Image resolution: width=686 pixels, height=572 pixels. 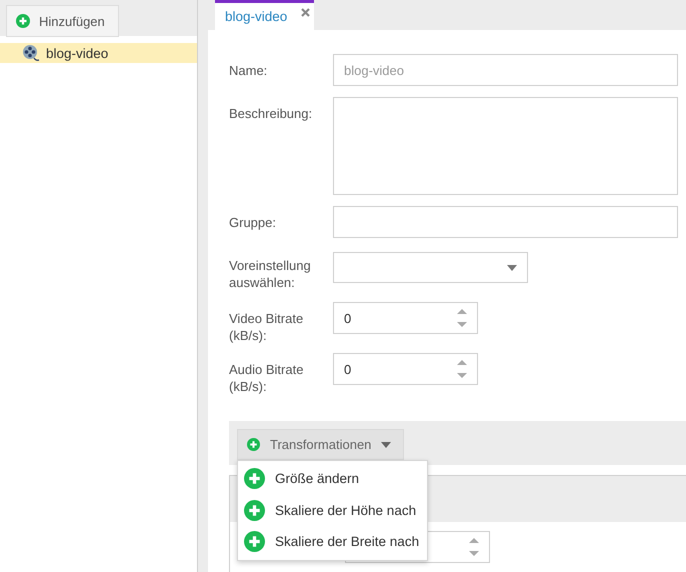 I want to click on item-label: blog-video, so click(x=77, y=53).